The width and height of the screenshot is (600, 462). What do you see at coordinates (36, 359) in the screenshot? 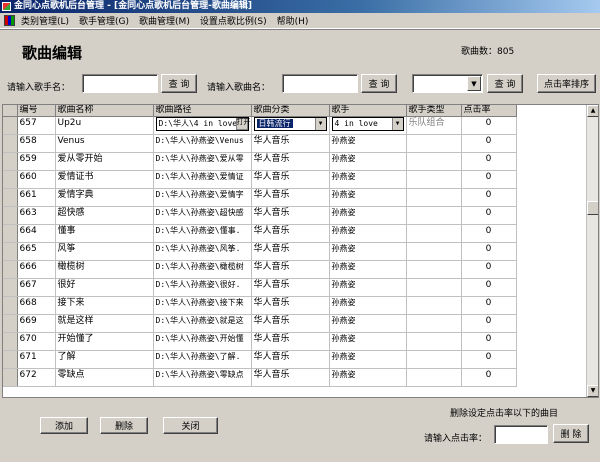
I see `cell-id: 671` at bounding box center [36, 359].